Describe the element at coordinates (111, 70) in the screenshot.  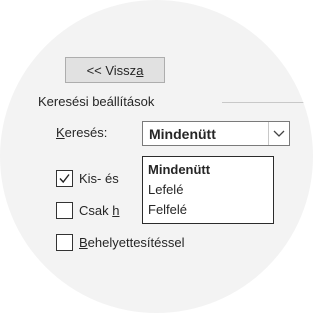
I see `back-button-label: << Vissz` at that location.